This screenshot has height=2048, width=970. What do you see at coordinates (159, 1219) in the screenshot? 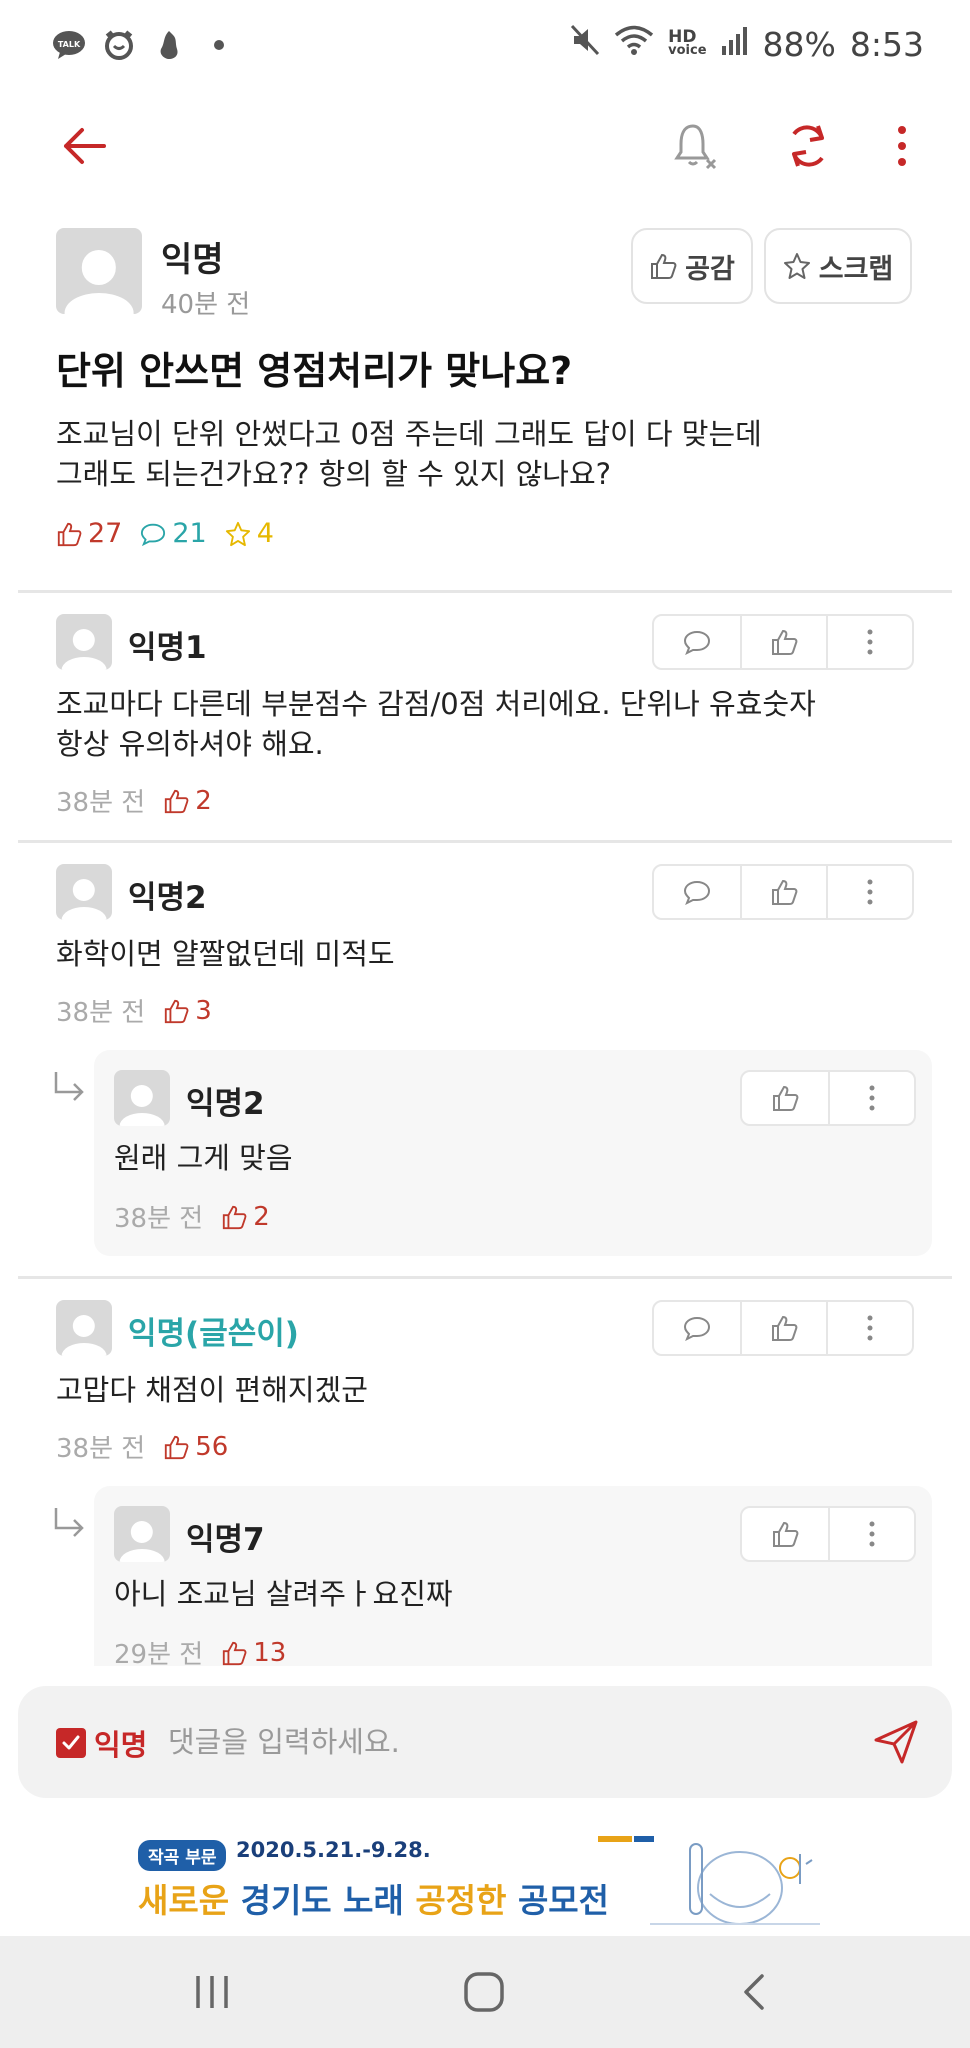
I see `reply-time: 38분 전` at bounding box center [159, 1219].